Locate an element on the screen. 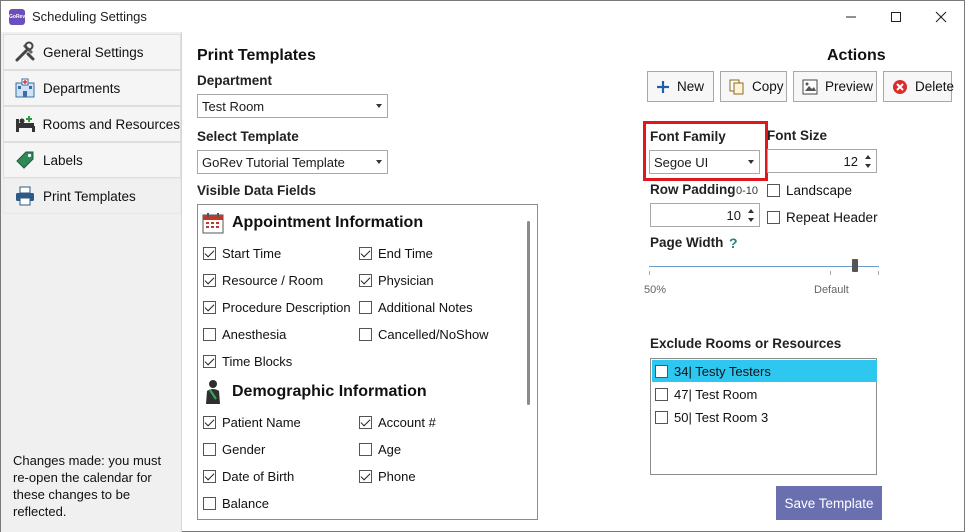  sidebar-item-rooms-and-resources: Rooms and Resources is located at coordinates (92, 124).